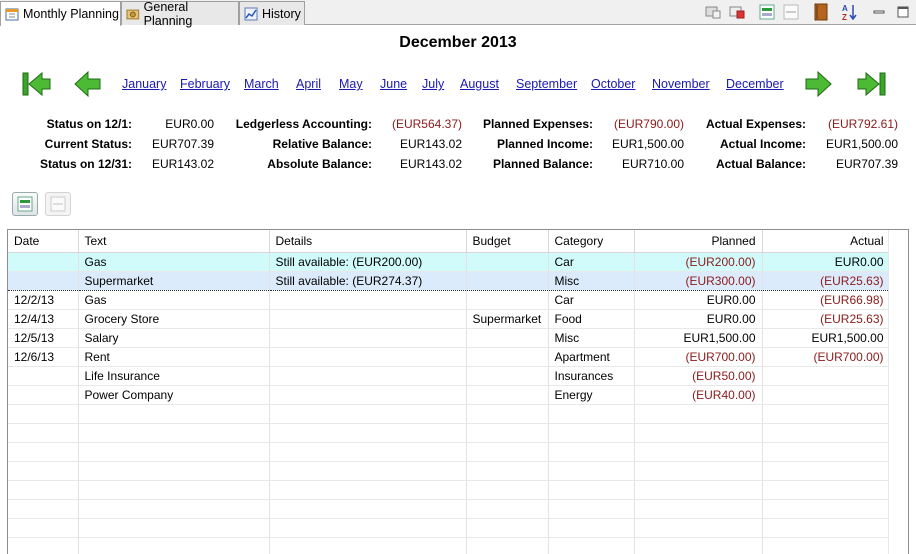 Image resolution: width=916 pixels, height=554 pixels. I want to click on cell-planned: (EUR300.00), so click(698, 281).